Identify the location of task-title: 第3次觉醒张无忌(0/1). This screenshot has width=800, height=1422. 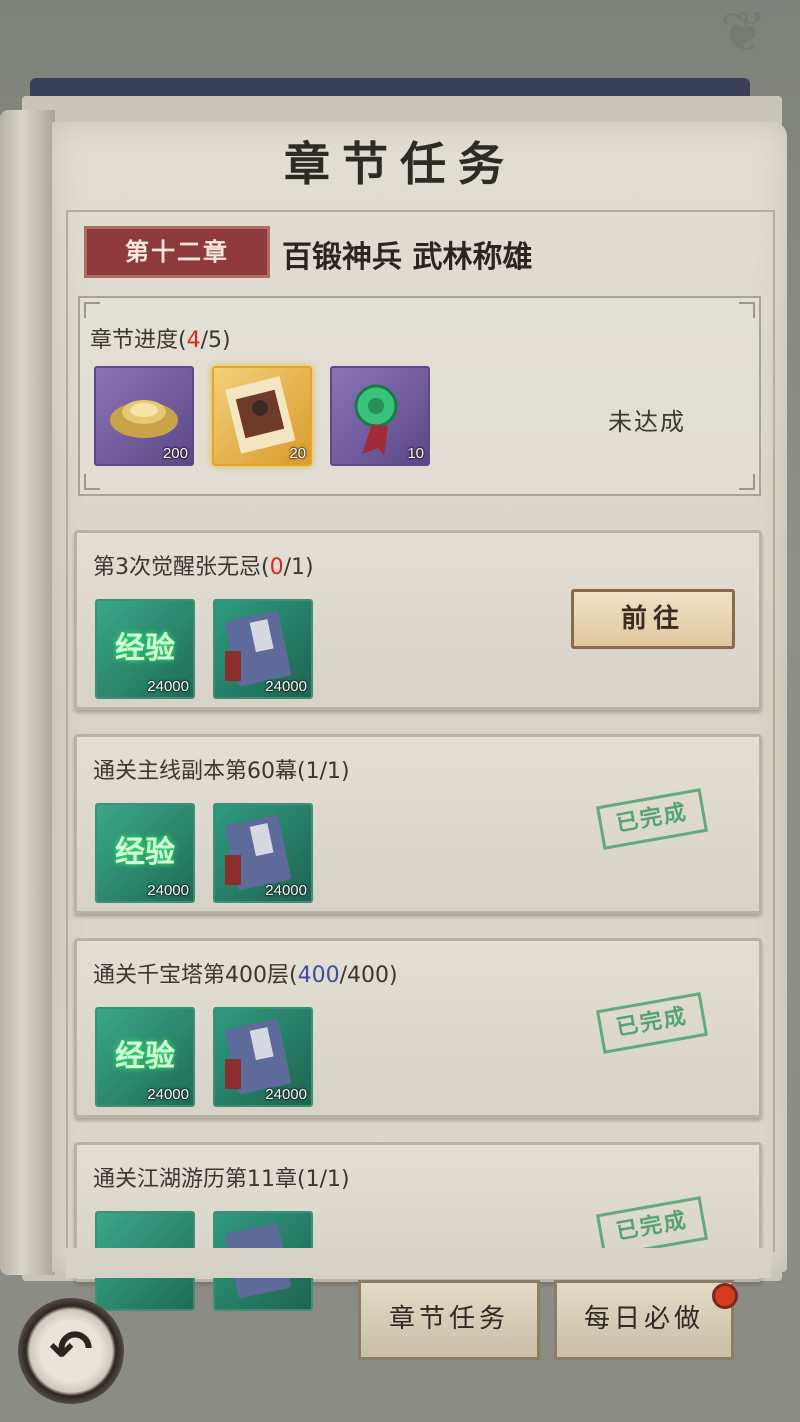
(203, 567).